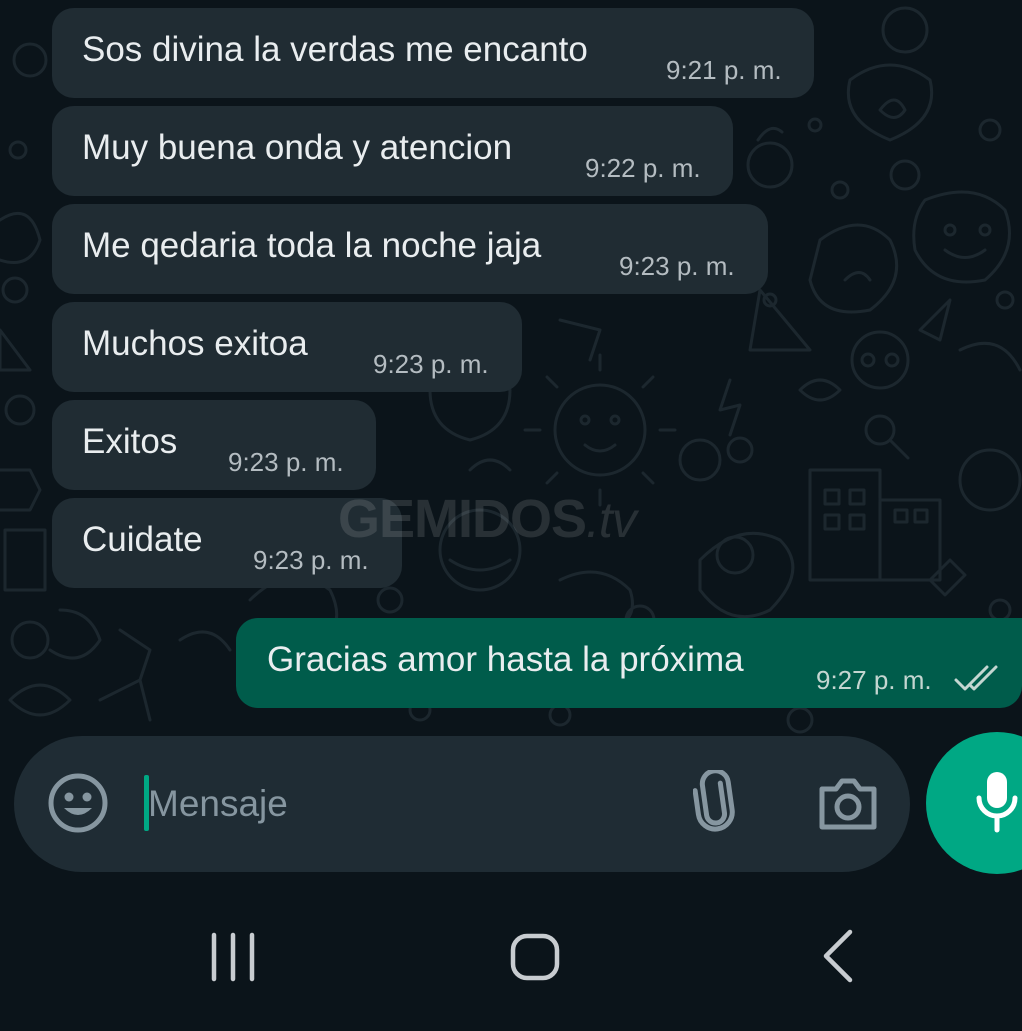  I want to click on message-timestamp: 9:27 p. m., so click(874, 680).